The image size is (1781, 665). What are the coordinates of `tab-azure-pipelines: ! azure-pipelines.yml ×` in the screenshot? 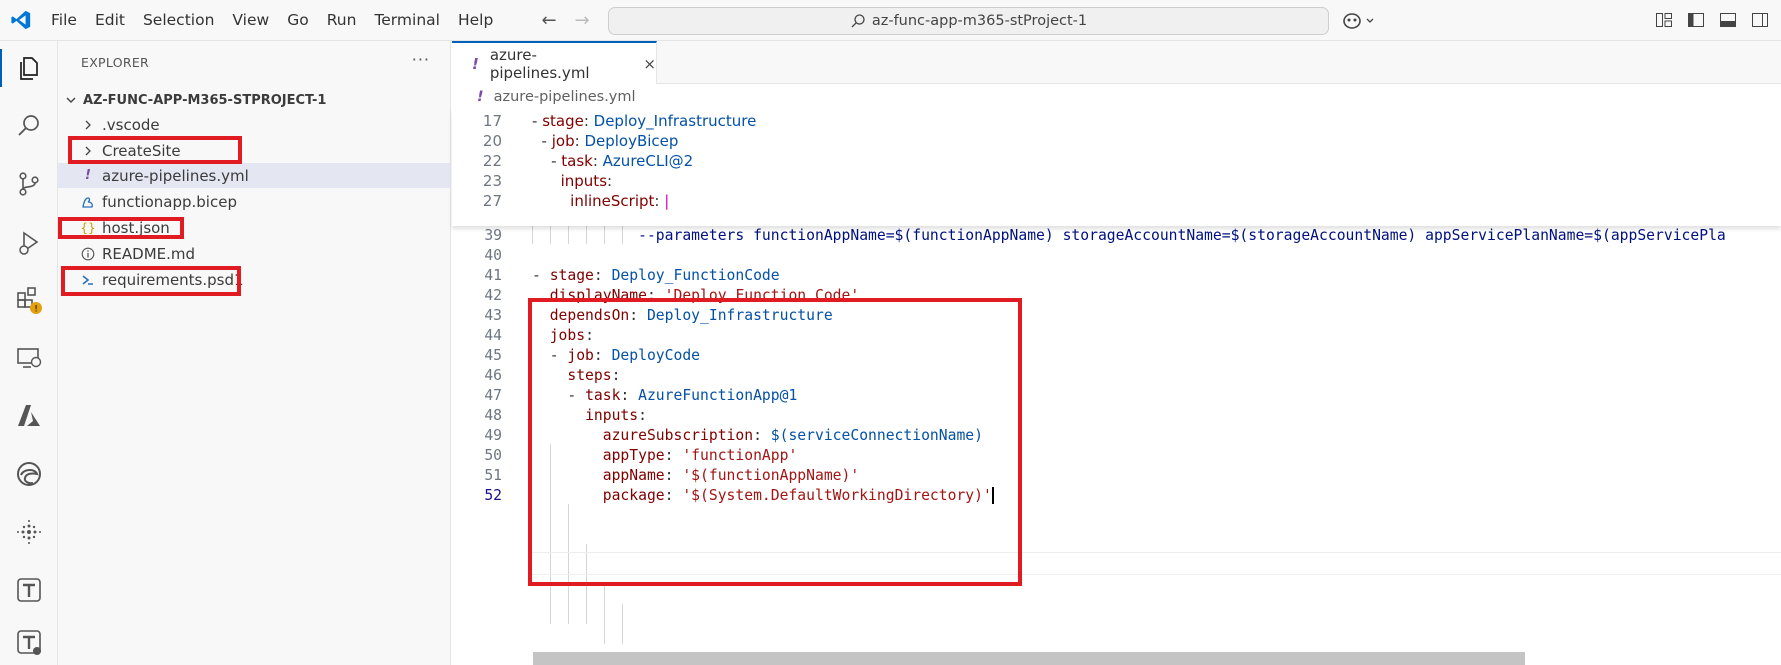 It's located at (554, 62).